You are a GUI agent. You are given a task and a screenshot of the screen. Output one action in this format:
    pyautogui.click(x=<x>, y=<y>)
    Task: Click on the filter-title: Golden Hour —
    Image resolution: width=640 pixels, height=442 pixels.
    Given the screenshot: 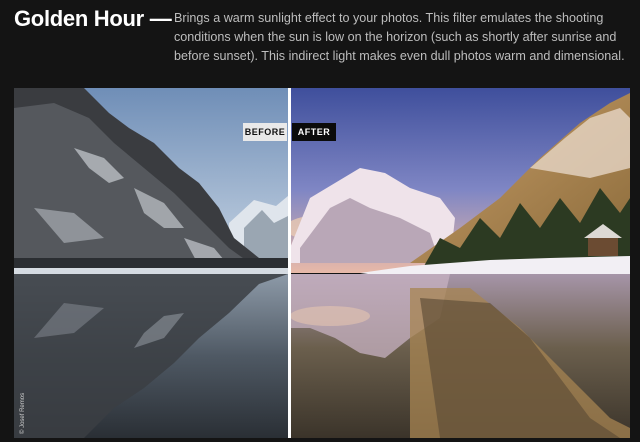 What is the action you would take?
    pyautogui.click(x=93, y=18)
    